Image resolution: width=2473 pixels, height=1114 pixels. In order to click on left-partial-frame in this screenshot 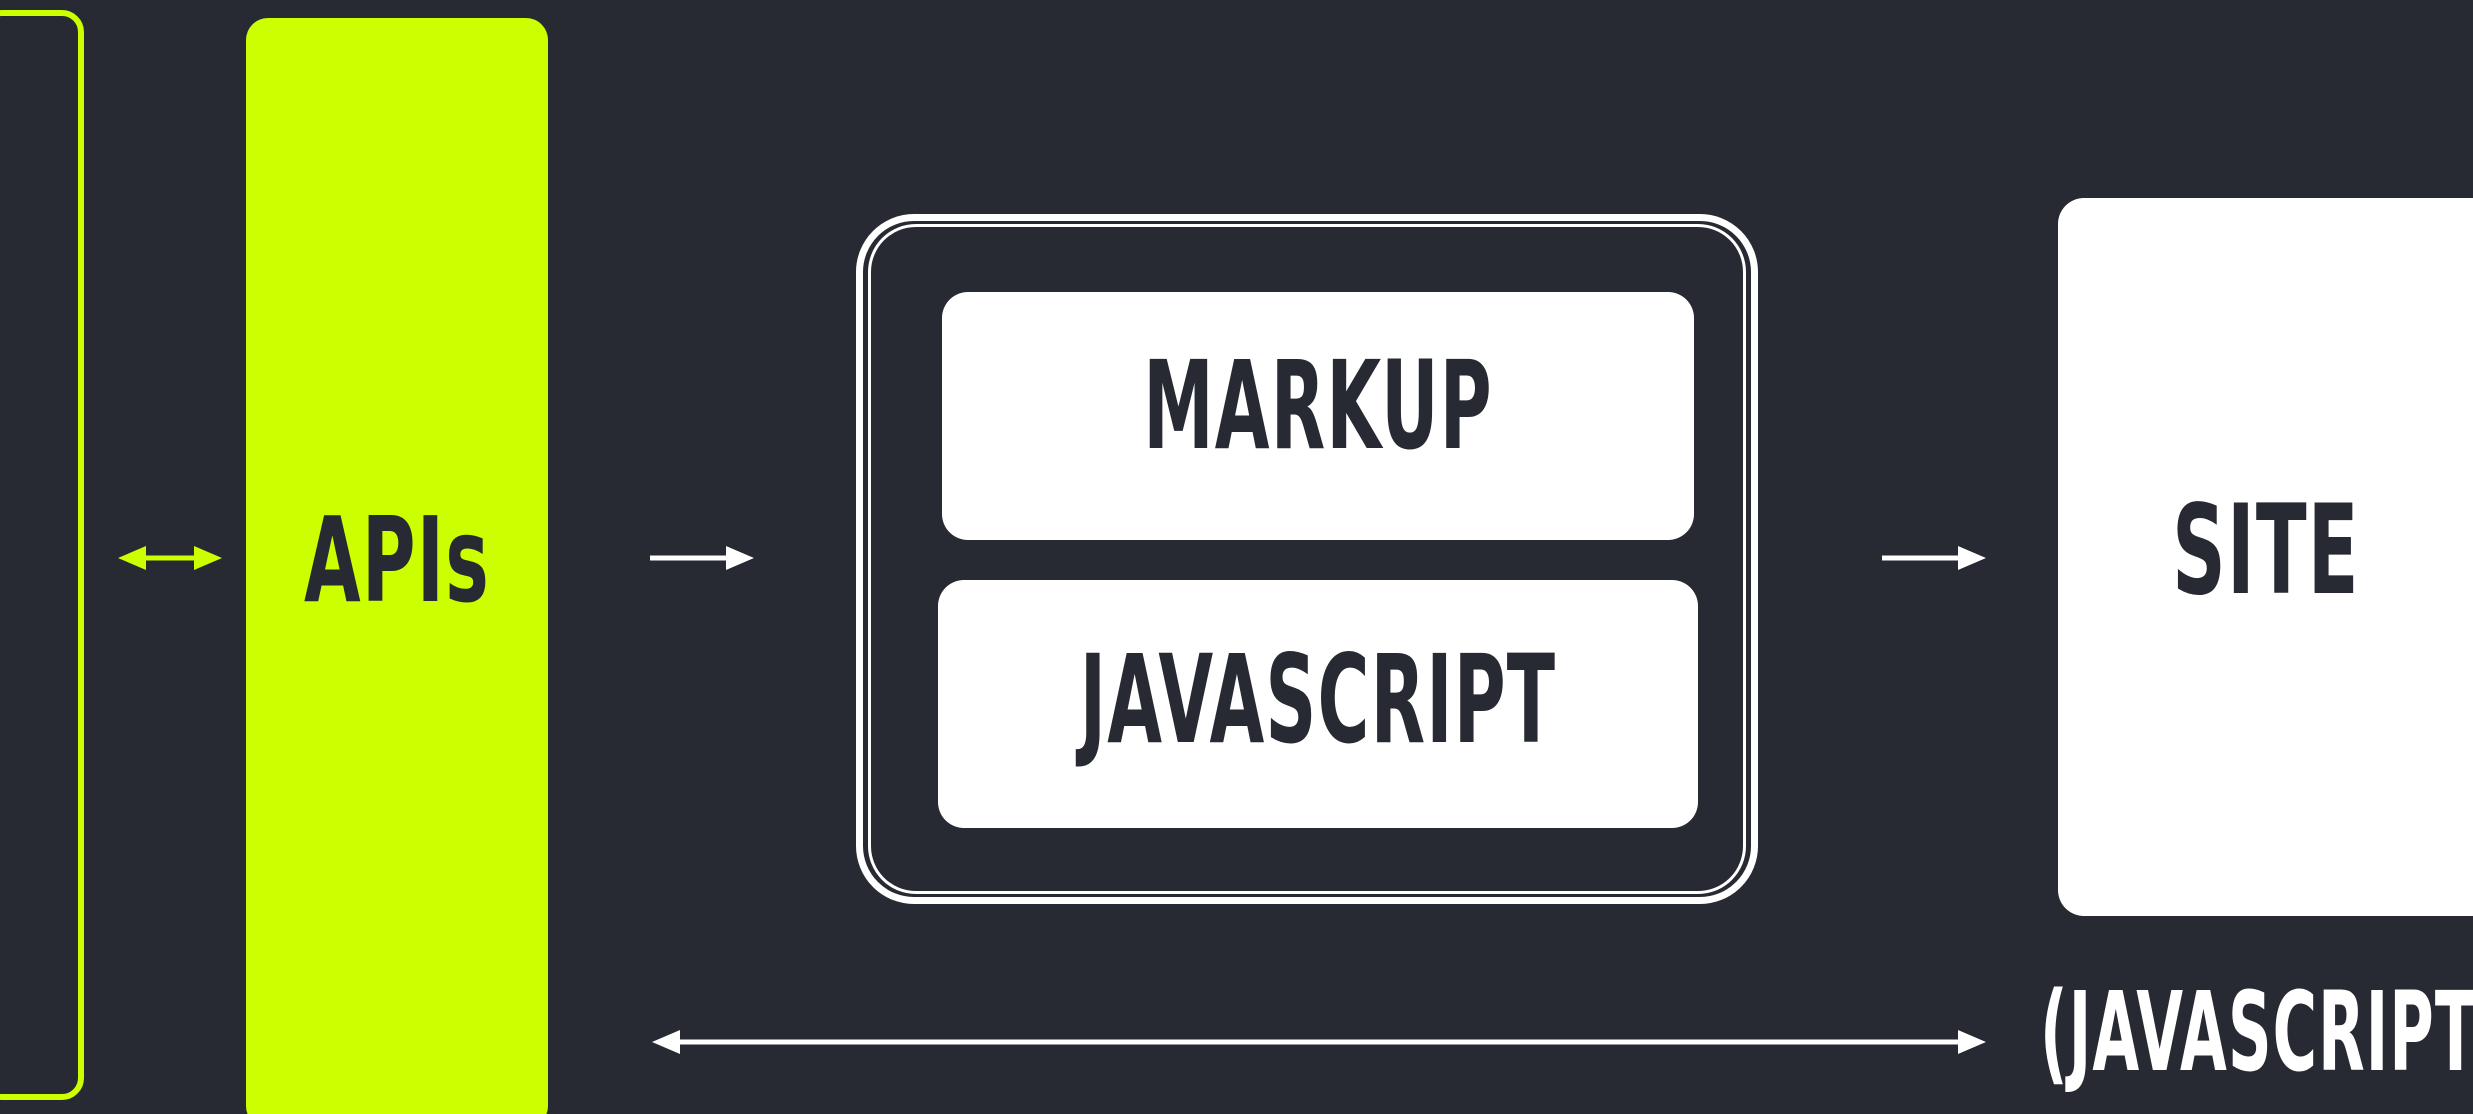, I will do `click(42, 555)`.